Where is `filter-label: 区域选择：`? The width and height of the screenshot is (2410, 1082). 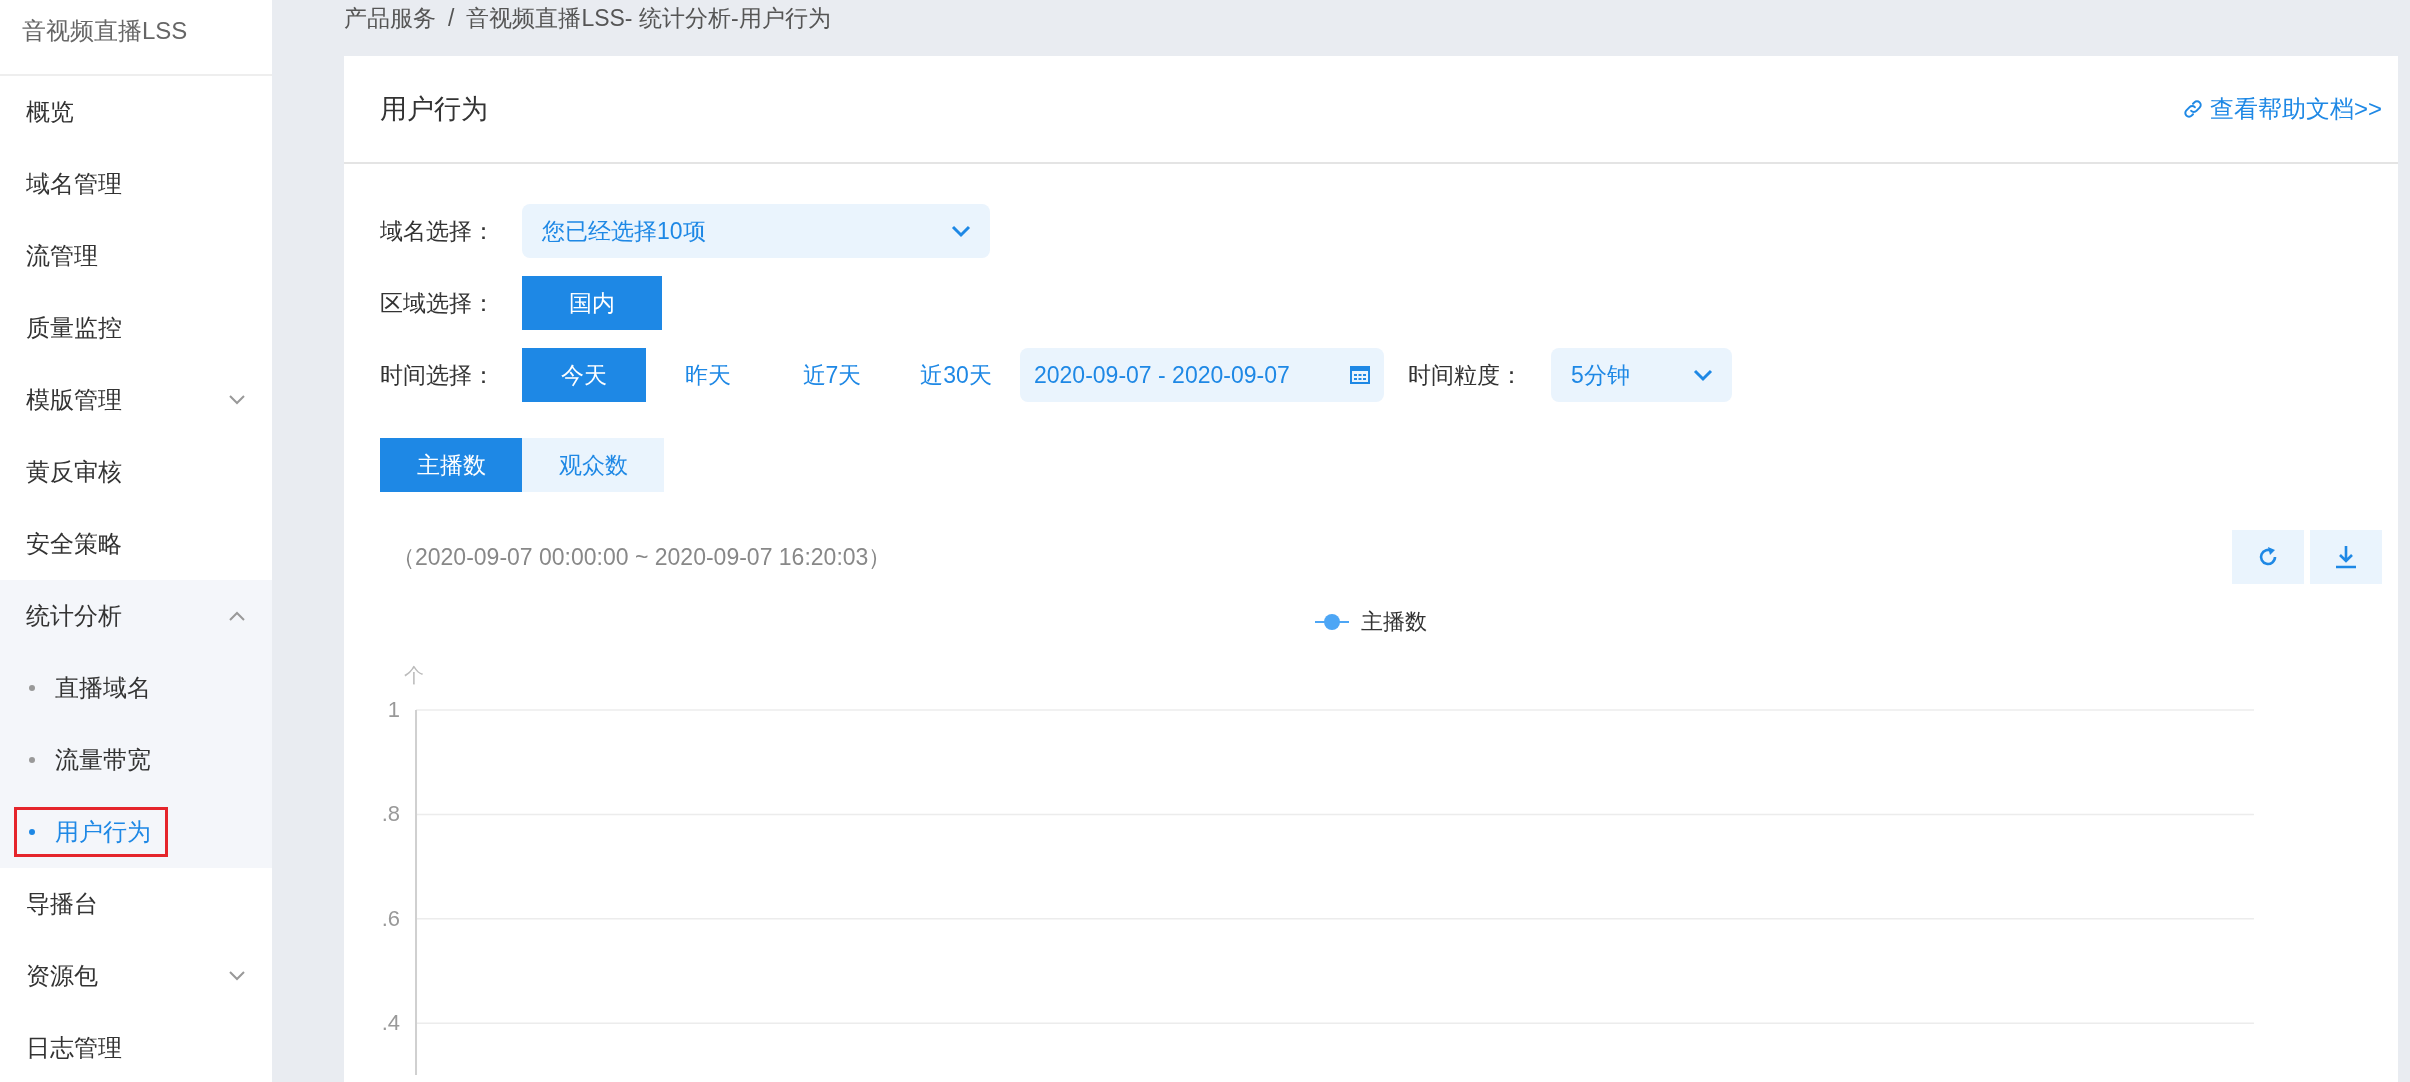
filter-label: 区域选择： is located at coordinates (438, 303).